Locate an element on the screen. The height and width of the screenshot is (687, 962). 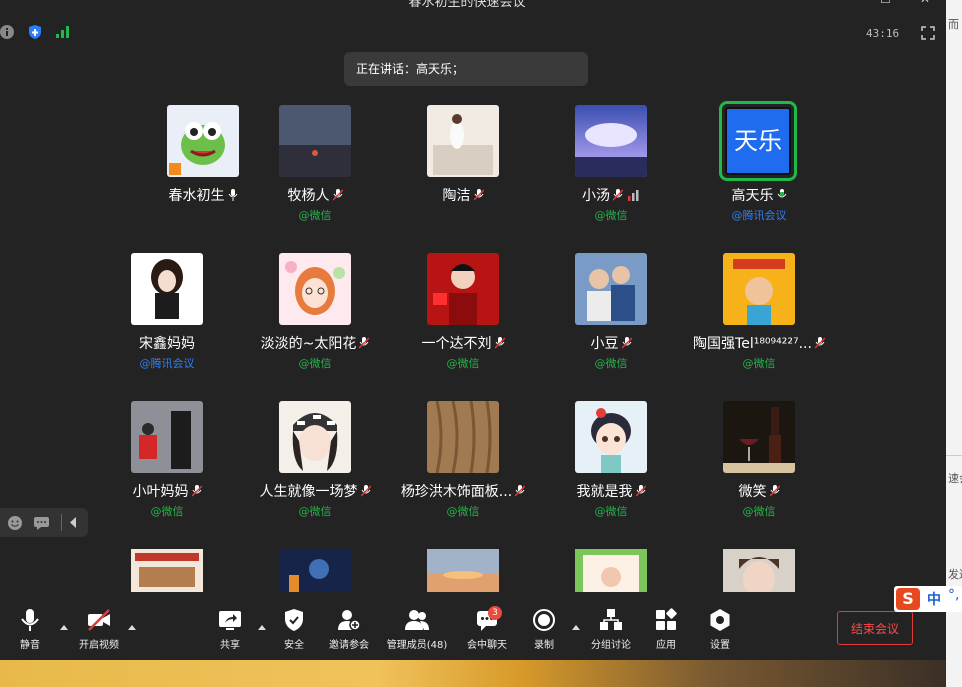
participant-tile: 淡淡的~太阳花 @微信 is located at coordinates (315, 317).